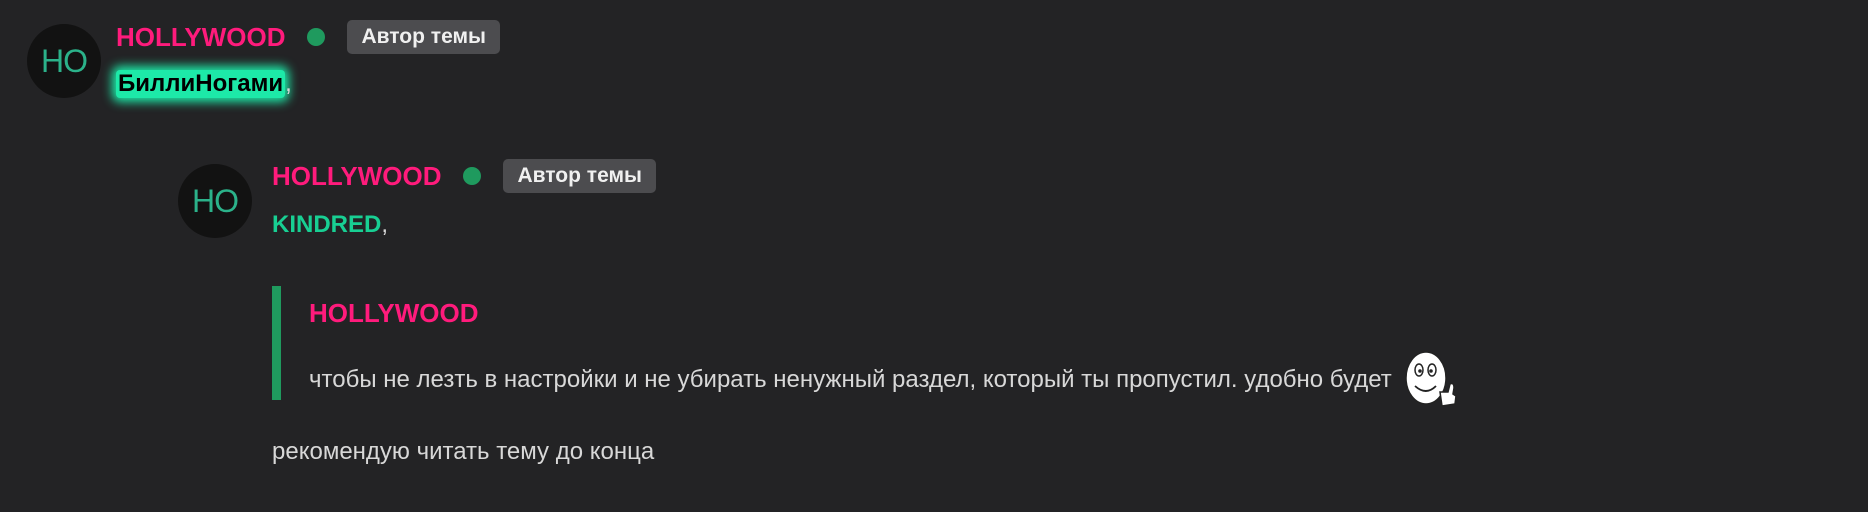 The height and width of the screenshot is (512, 1868). I want to click on thumbs-up-smiley-icon, so click(1431, 379).